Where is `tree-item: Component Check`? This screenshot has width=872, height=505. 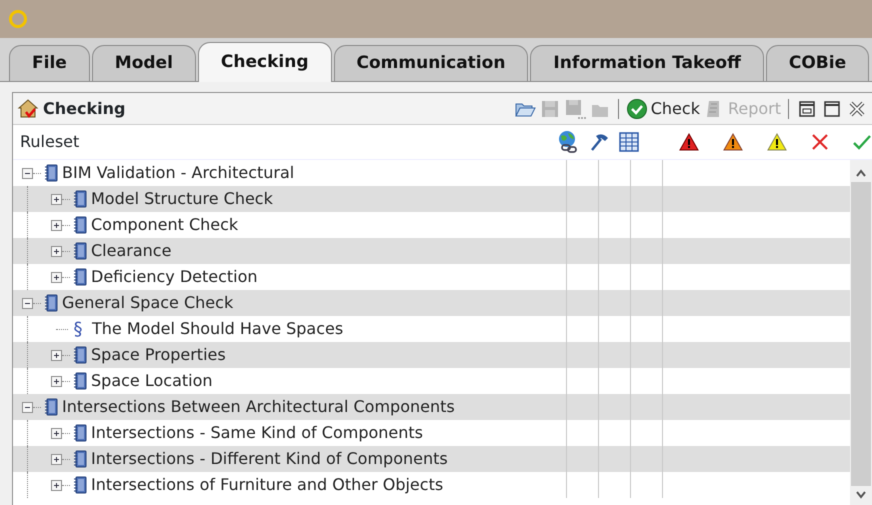 tree-item: Component Check is located at coordinates (164, 225).